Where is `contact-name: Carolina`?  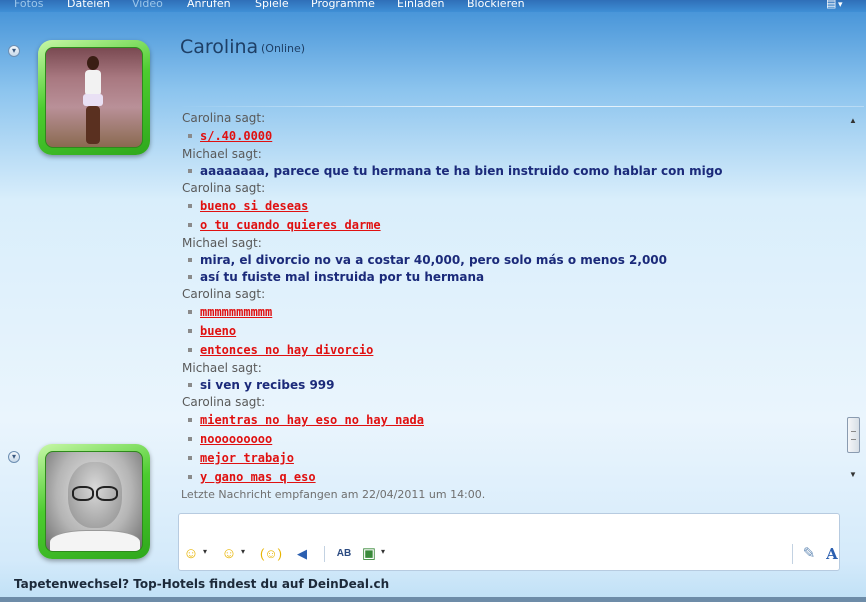 contact-name: Carolina is located at coordinates (219, 47).